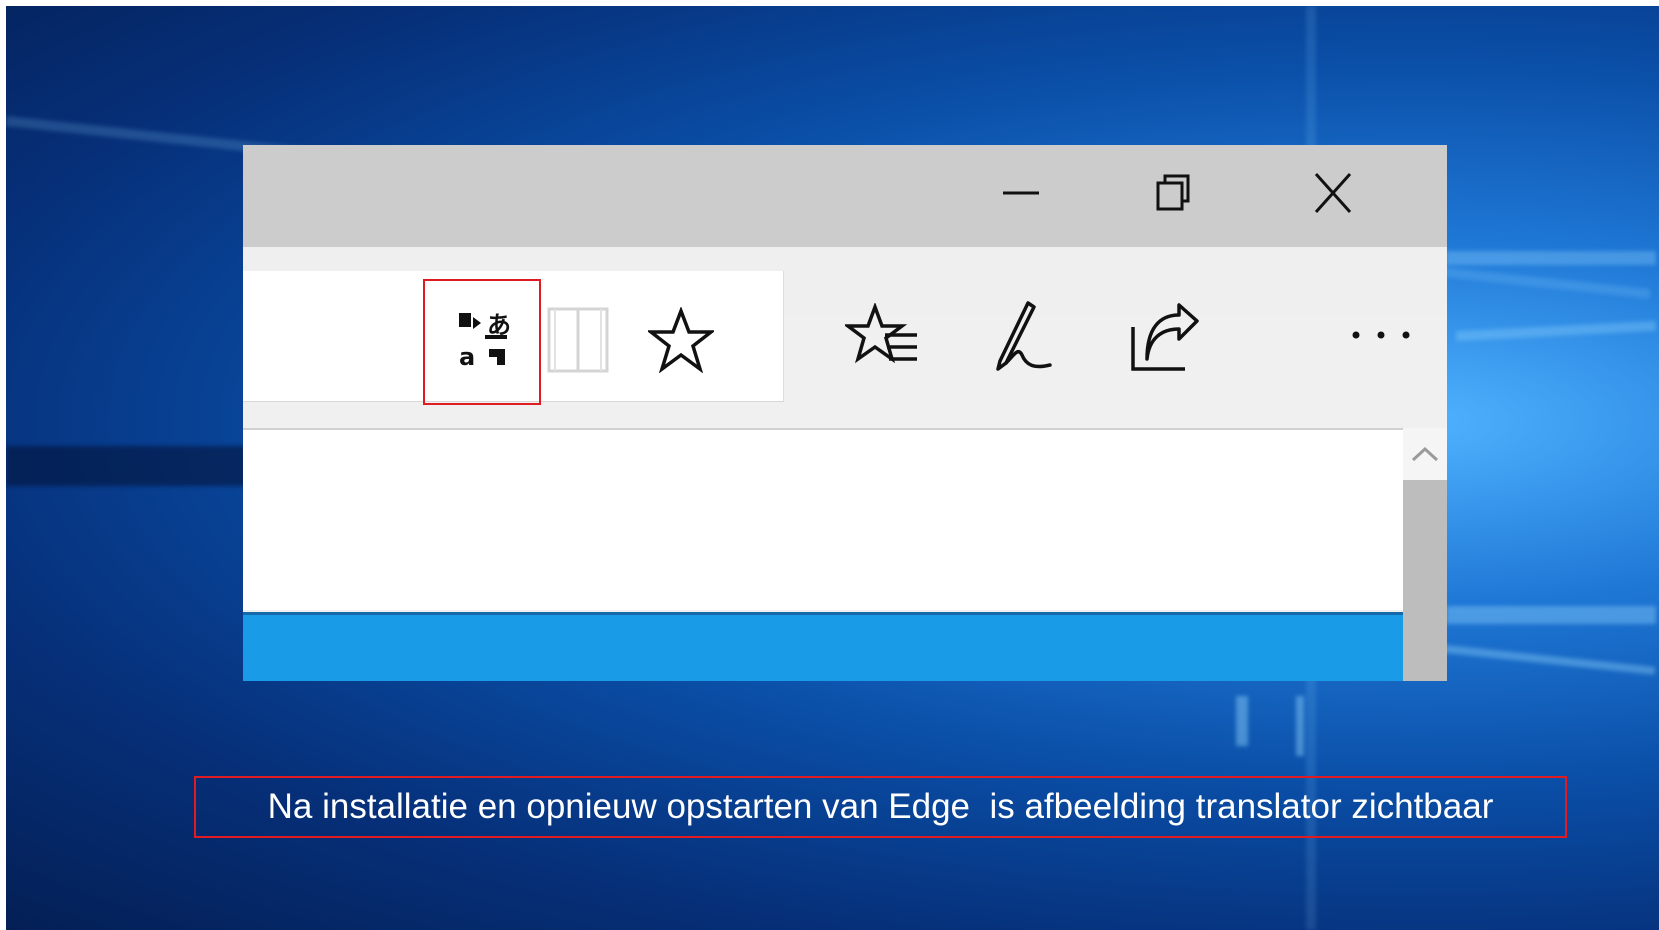 Image resolution: width=1659 pixels, height=930 pixels. What do you see at coordinates (482, 342) in the screenshot?
I see `translator-highlight-box` at bounding box center [482, 342].